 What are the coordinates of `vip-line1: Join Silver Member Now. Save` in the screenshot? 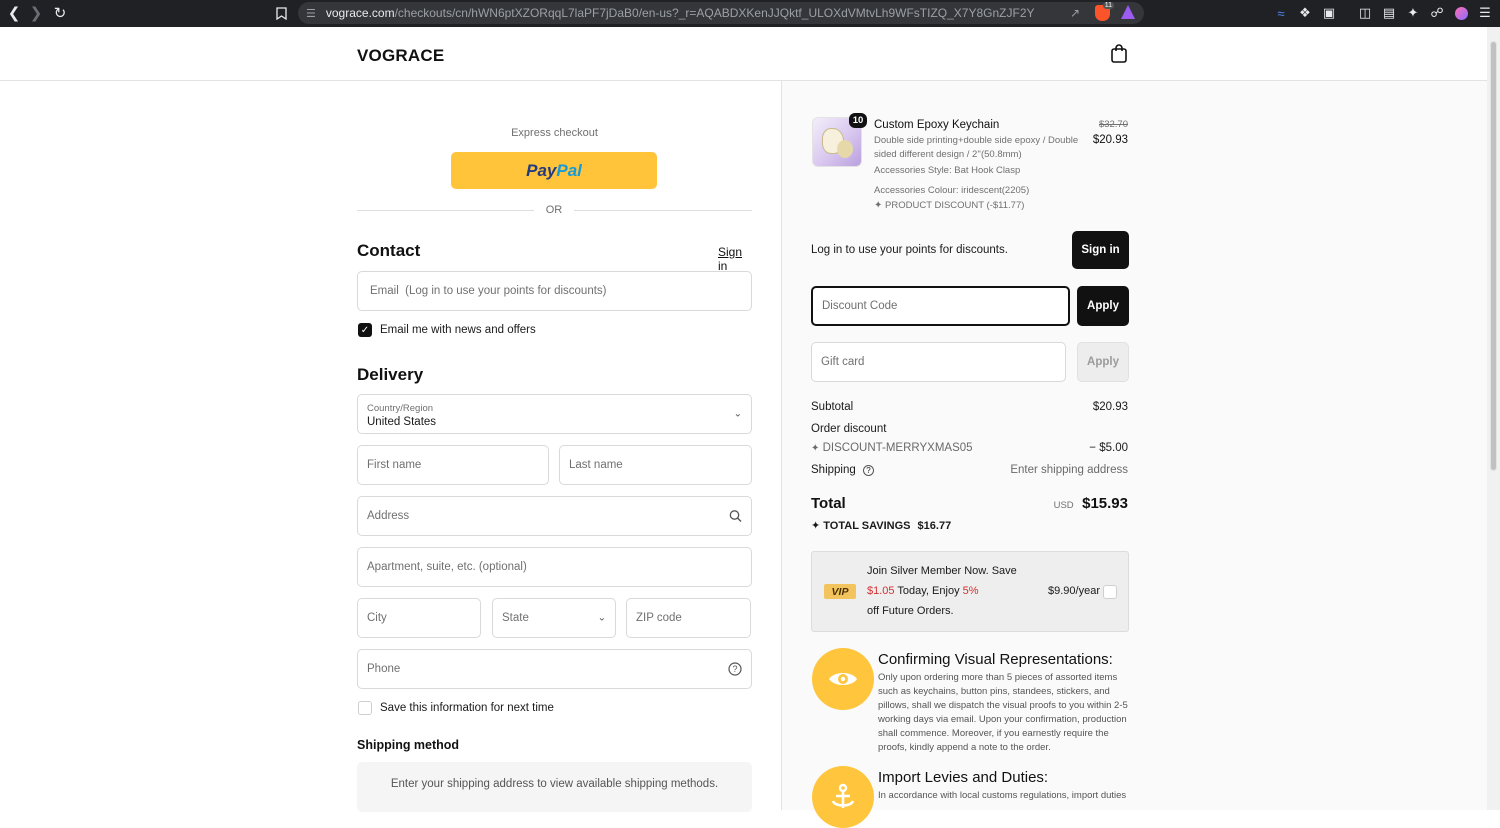 It's located at (942, 571).